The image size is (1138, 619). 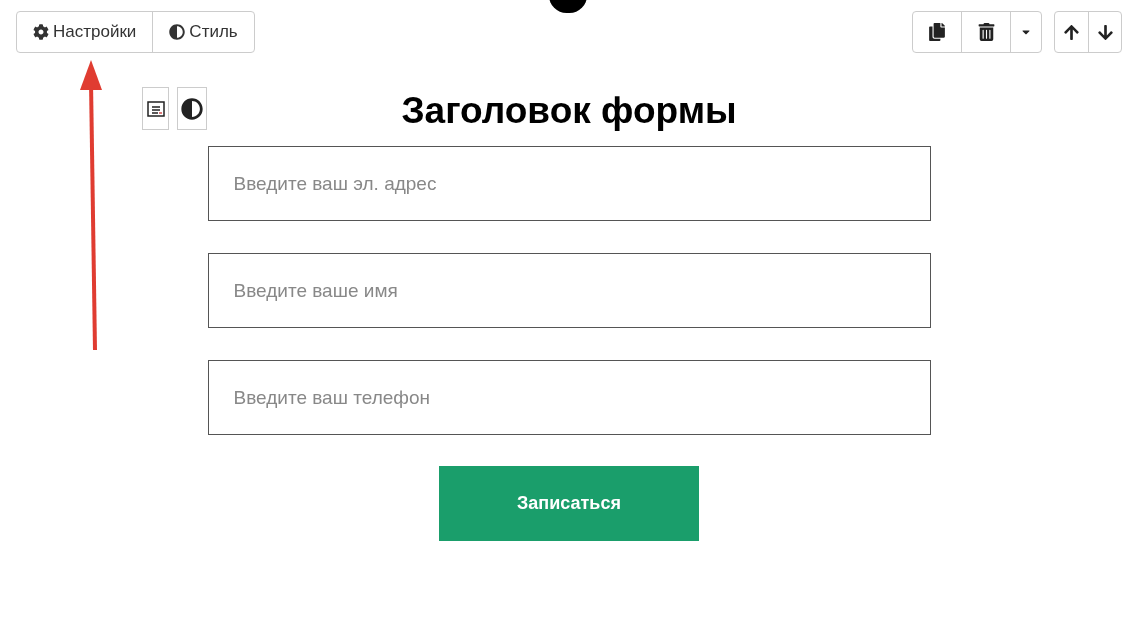 I want to click on arrow-up-icon, so click(x=1071, y=32).